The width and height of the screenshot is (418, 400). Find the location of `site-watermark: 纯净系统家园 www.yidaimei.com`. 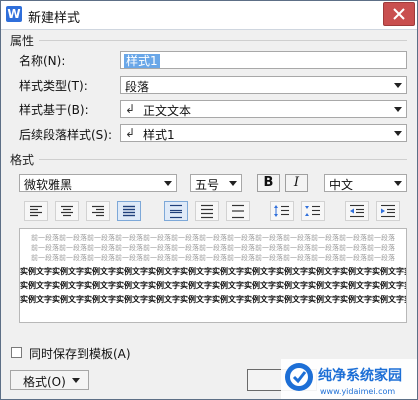

site-watermark: 纯净系统家园 www.yidaimei.com is located at coordinates (349, 379).